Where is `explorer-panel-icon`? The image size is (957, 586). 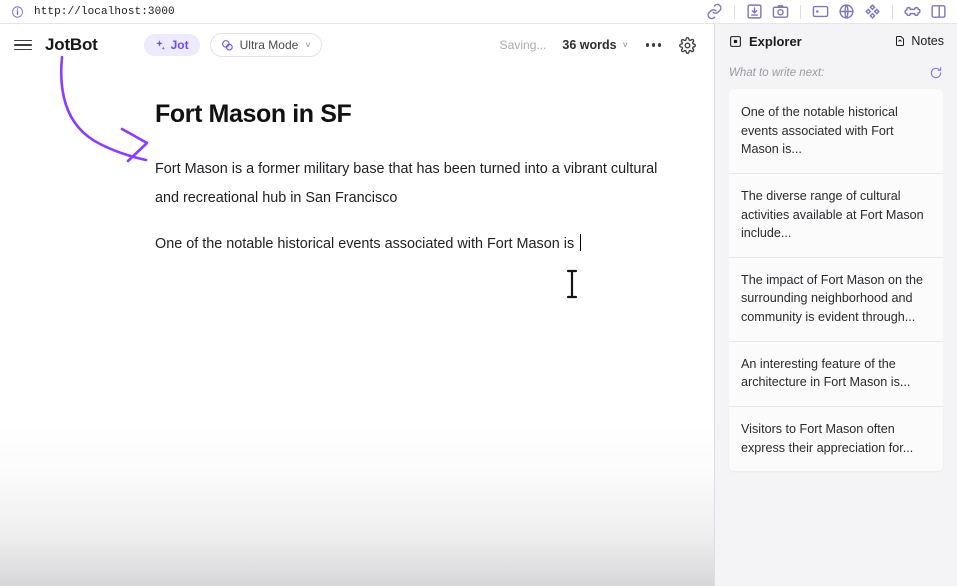
explorer-panel-icon is located at coordinates (735, 41).